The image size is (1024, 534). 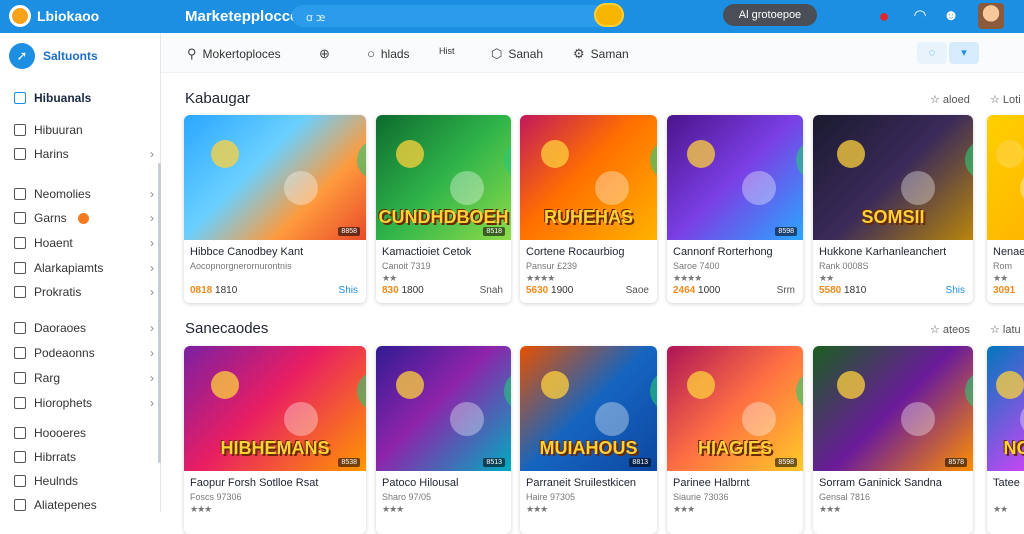 I want to click on section-link: ☆ Loti, so click(x=1005, y=99).